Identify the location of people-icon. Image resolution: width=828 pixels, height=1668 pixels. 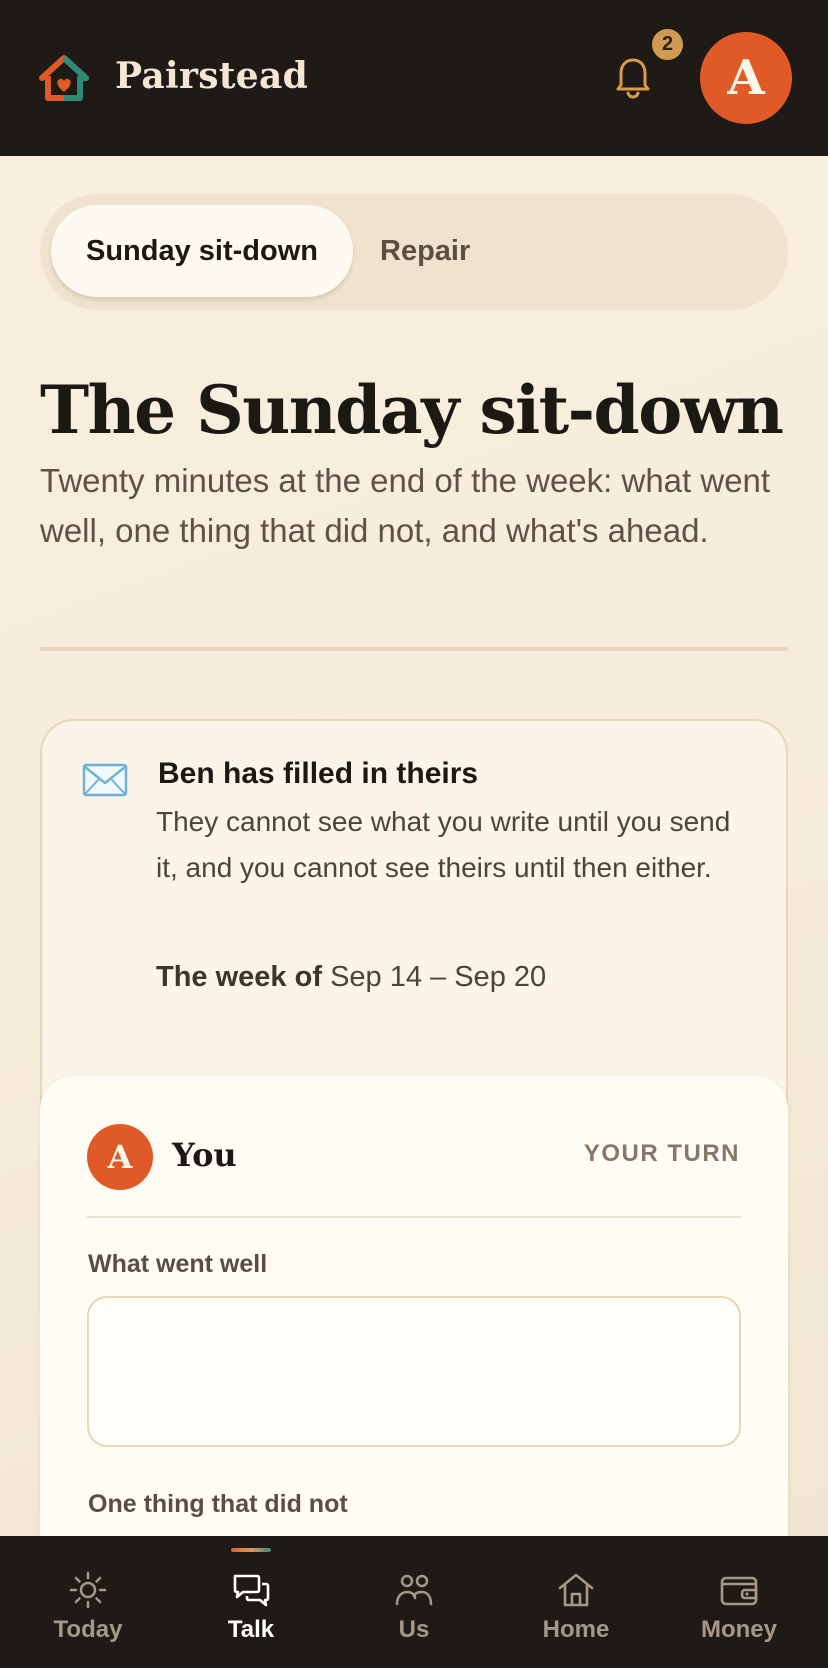
(414, 1590).